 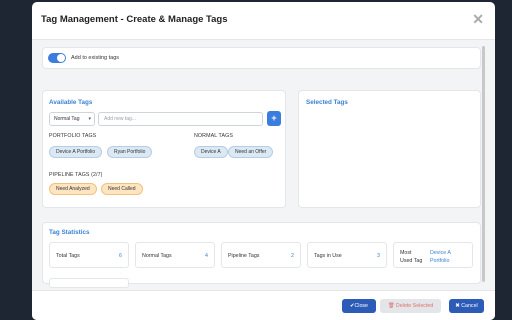 I want to click on cancel-button: ✖ Cancel, so click(x=466, y=306).